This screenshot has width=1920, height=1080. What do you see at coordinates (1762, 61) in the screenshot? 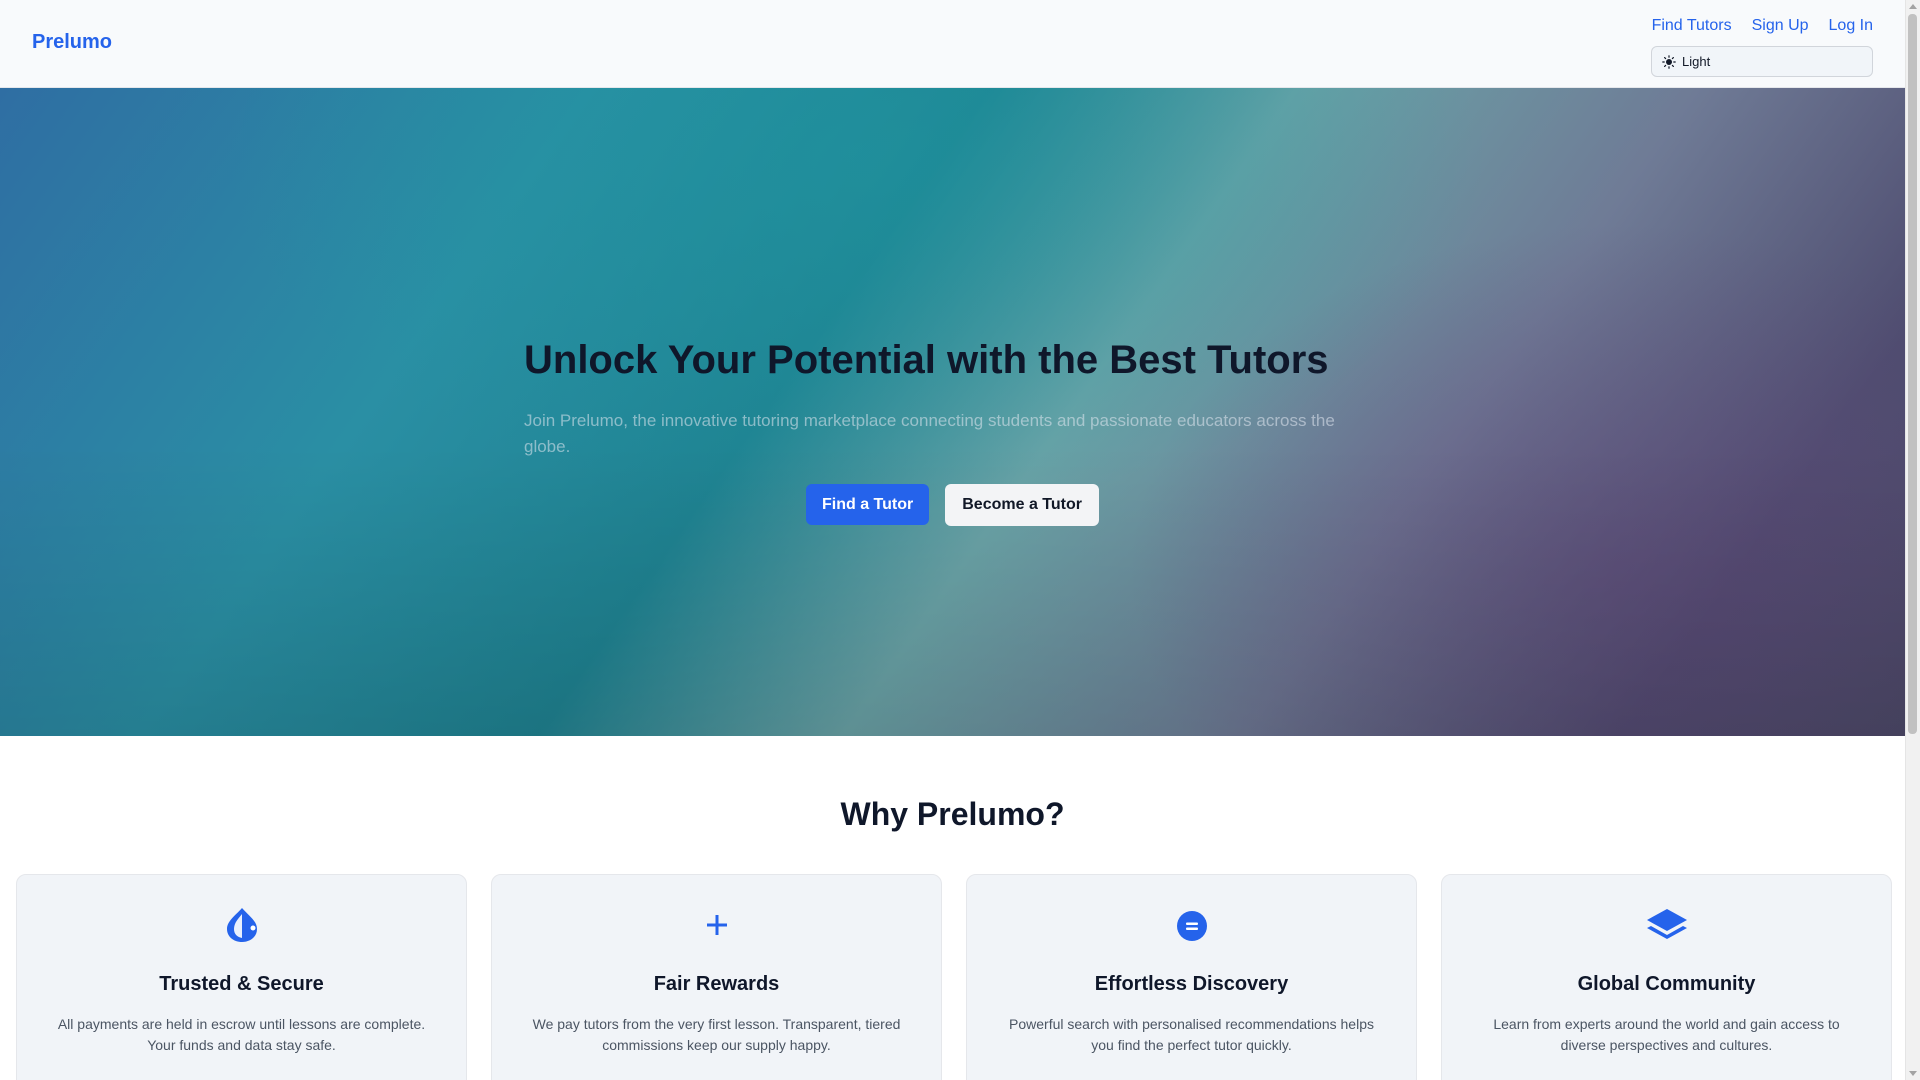
I see `theme-select: Light` at bounding box center [1762, 61].